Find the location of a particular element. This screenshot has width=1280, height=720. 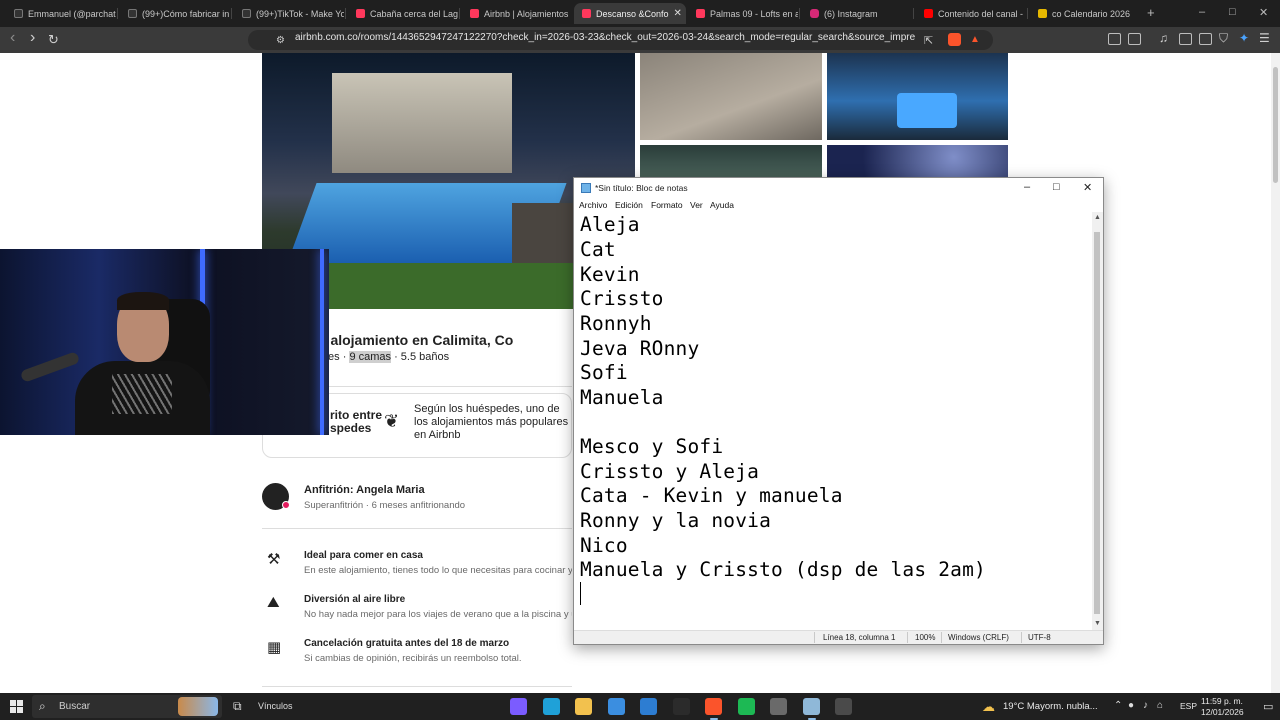

browser-tab-active: Descanso &Confo ✕ is located at coordinates (630, 13).